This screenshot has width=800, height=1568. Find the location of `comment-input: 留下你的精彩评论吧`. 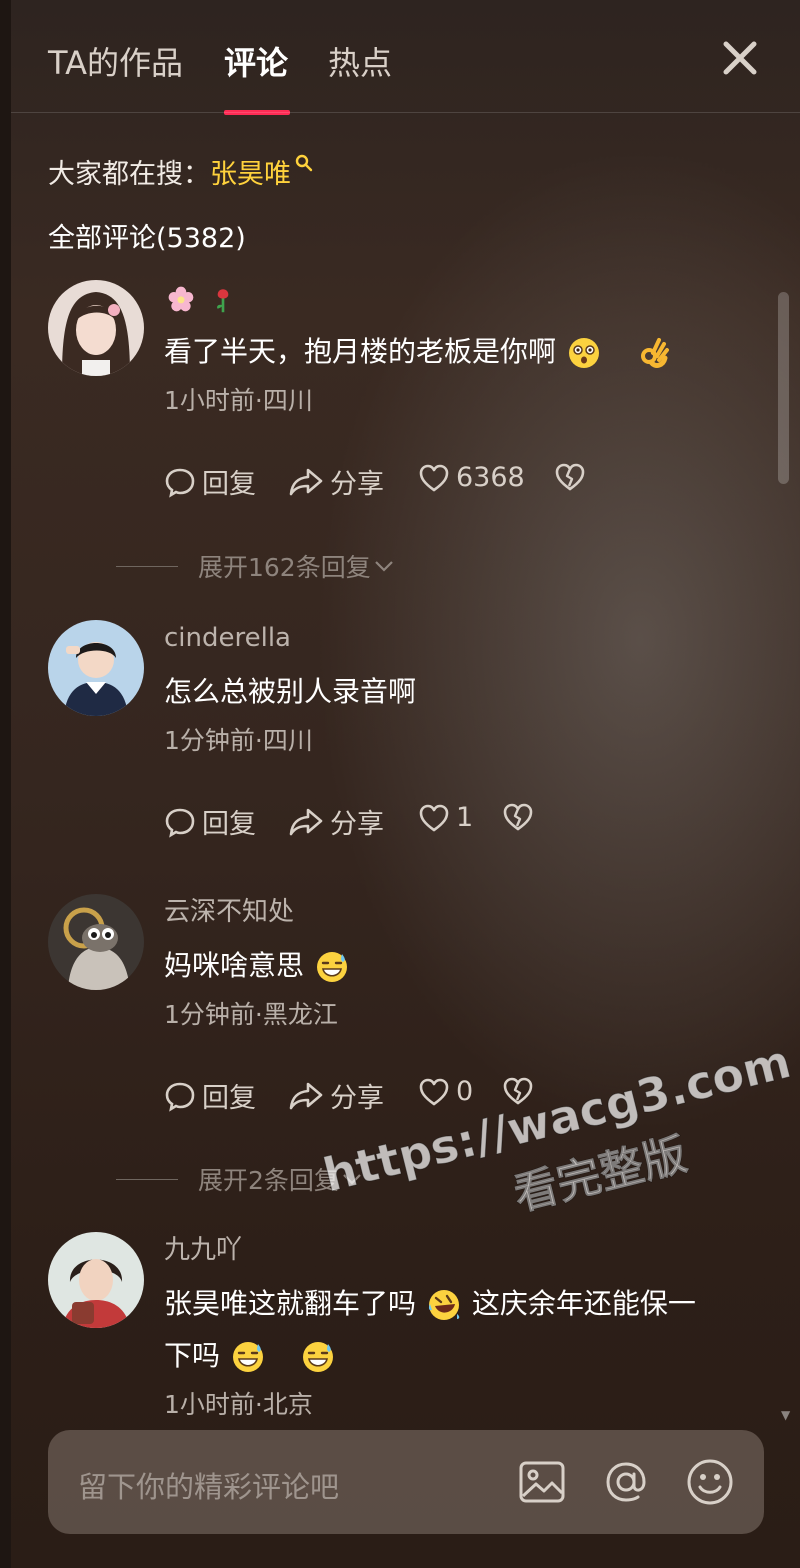

comment-input: 留下你的精彩评论吧 is located at coordinates (208, 1485).